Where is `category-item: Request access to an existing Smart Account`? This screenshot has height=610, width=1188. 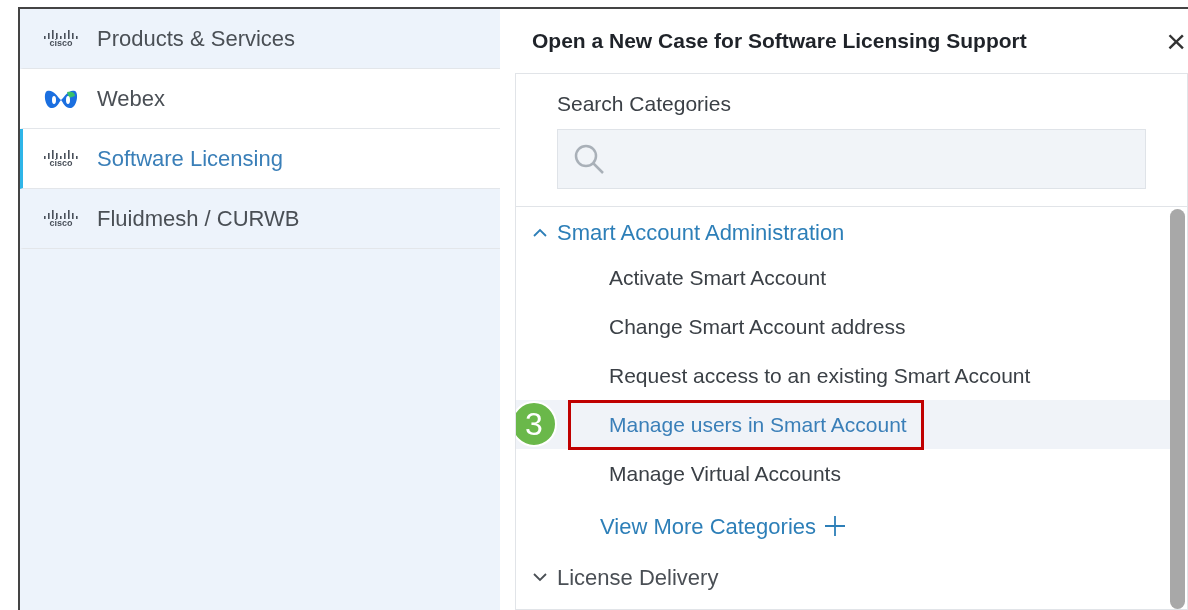 category-item: Request access to an existing Smart Account is located at coordinates (820, 375).